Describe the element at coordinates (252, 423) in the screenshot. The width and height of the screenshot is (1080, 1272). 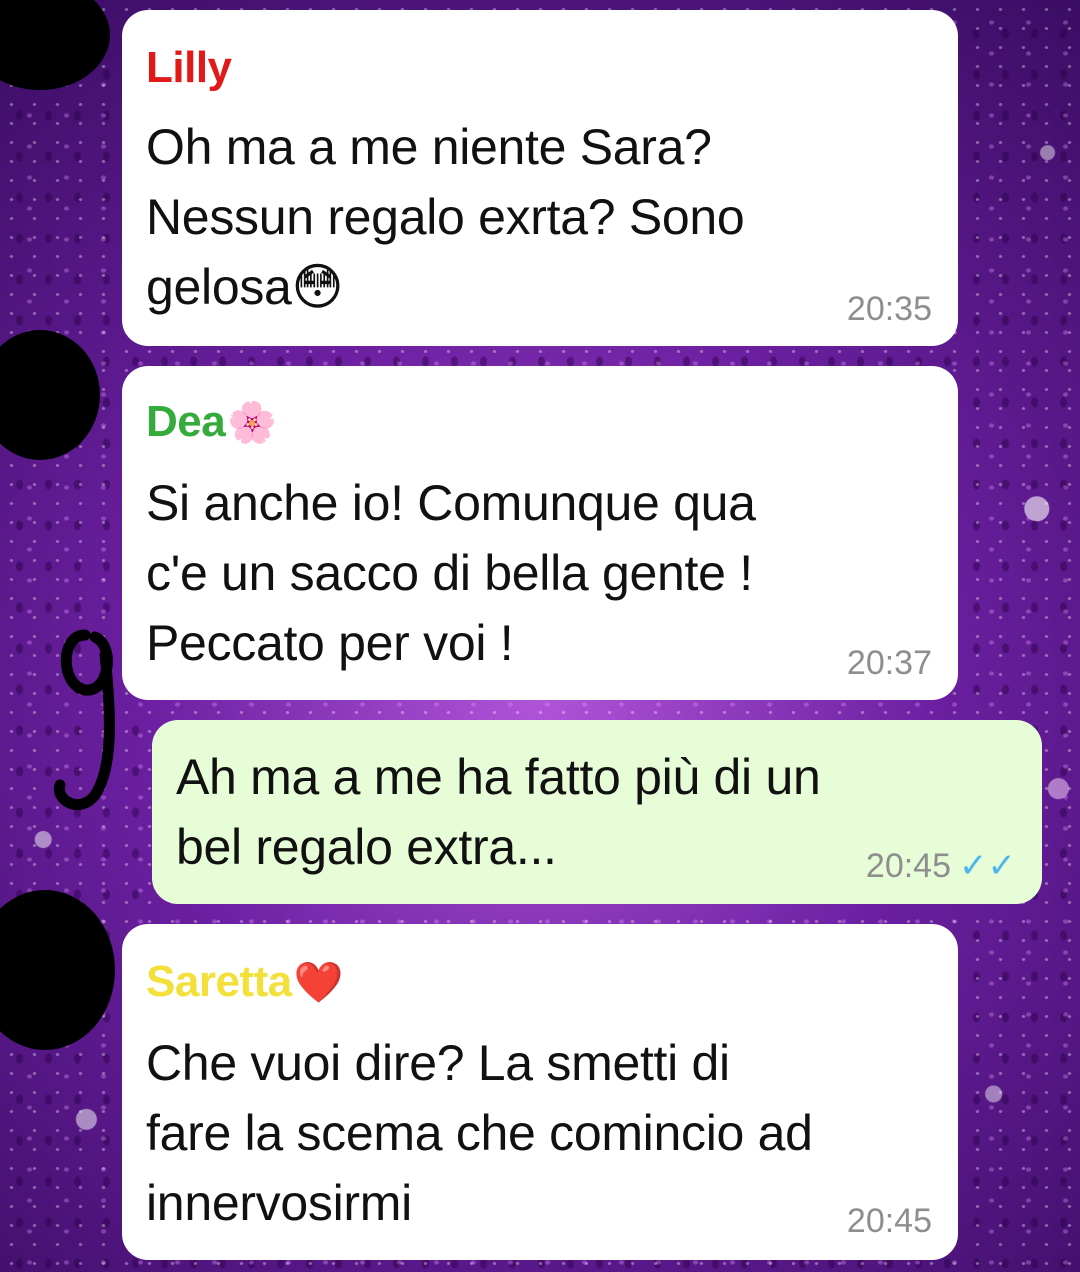
I see `cherry-blossom-icon: 🌸` at that location.